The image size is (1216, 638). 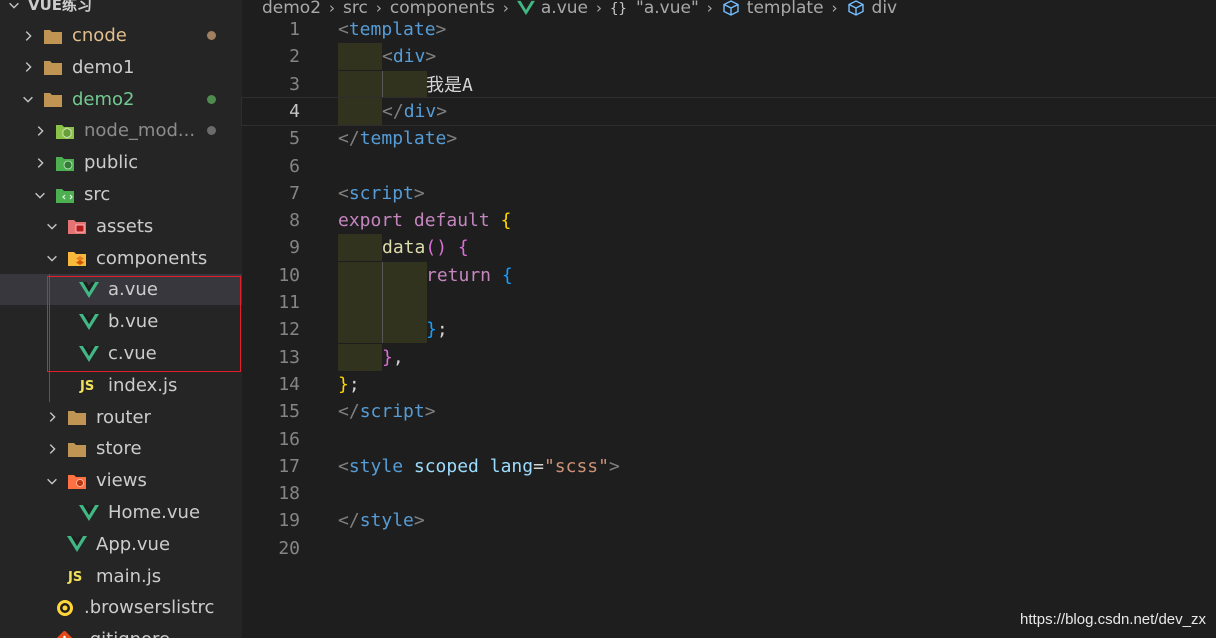 I want to click on tree-file-app-vue: App.vue, so click(x=121, y=544).